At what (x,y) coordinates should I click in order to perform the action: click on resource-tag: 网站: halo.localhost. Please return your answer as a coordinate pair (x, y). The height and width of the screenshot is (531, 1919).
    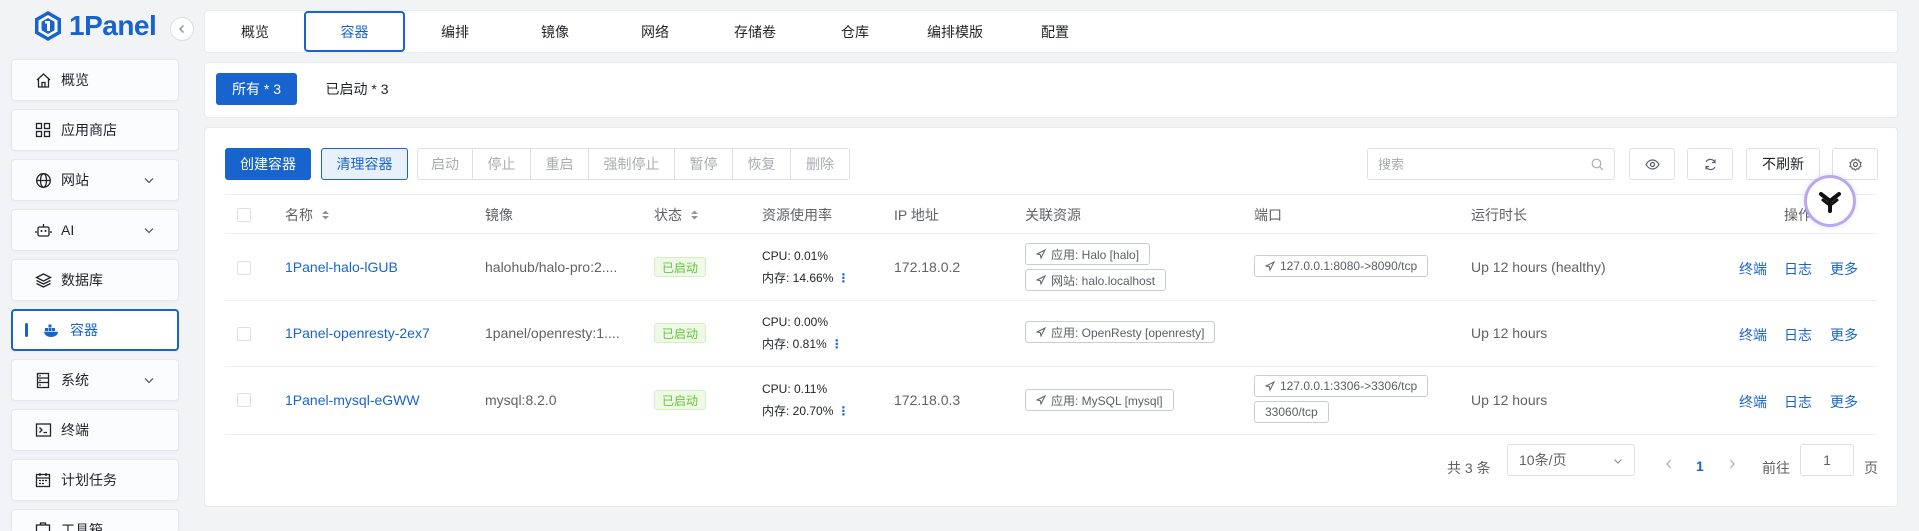
    Looking at the image, I should click on (1096, 280).